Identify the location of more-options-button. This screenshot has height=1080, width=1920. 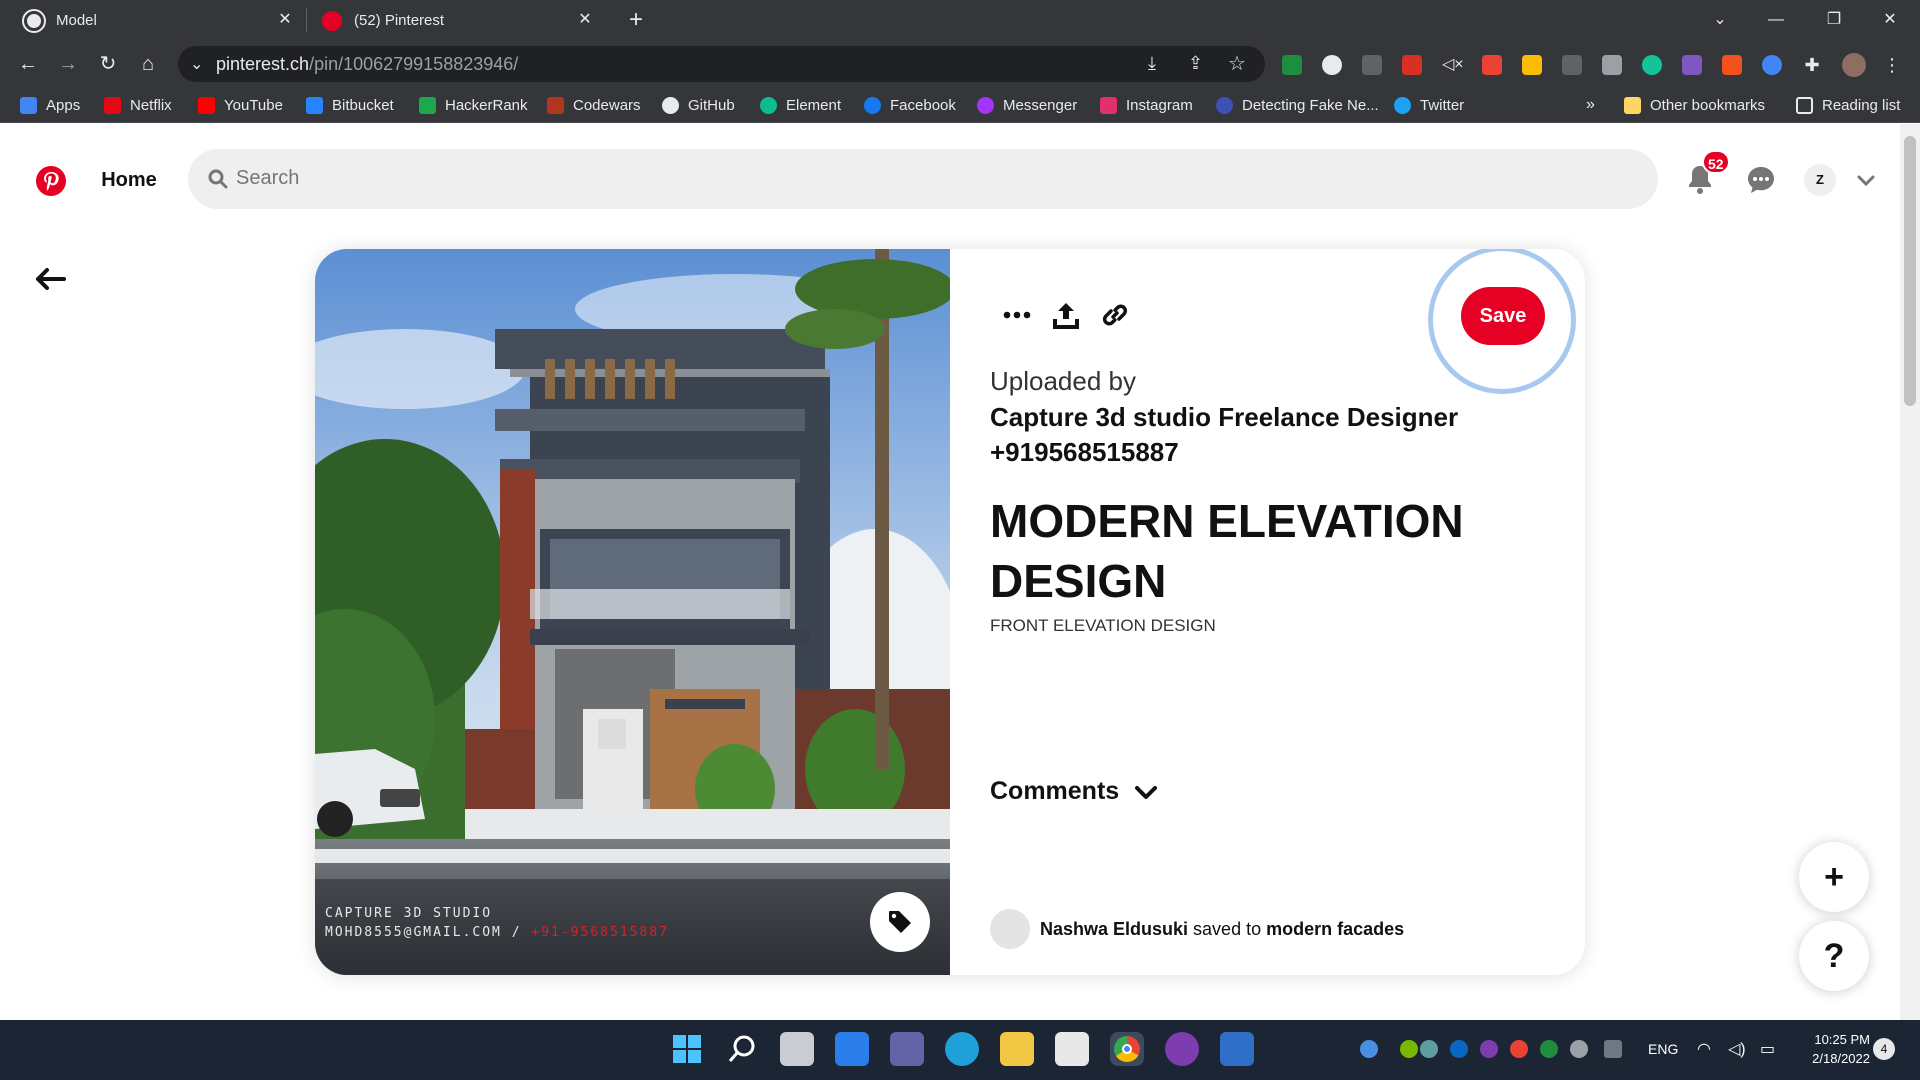
(1017, 315).